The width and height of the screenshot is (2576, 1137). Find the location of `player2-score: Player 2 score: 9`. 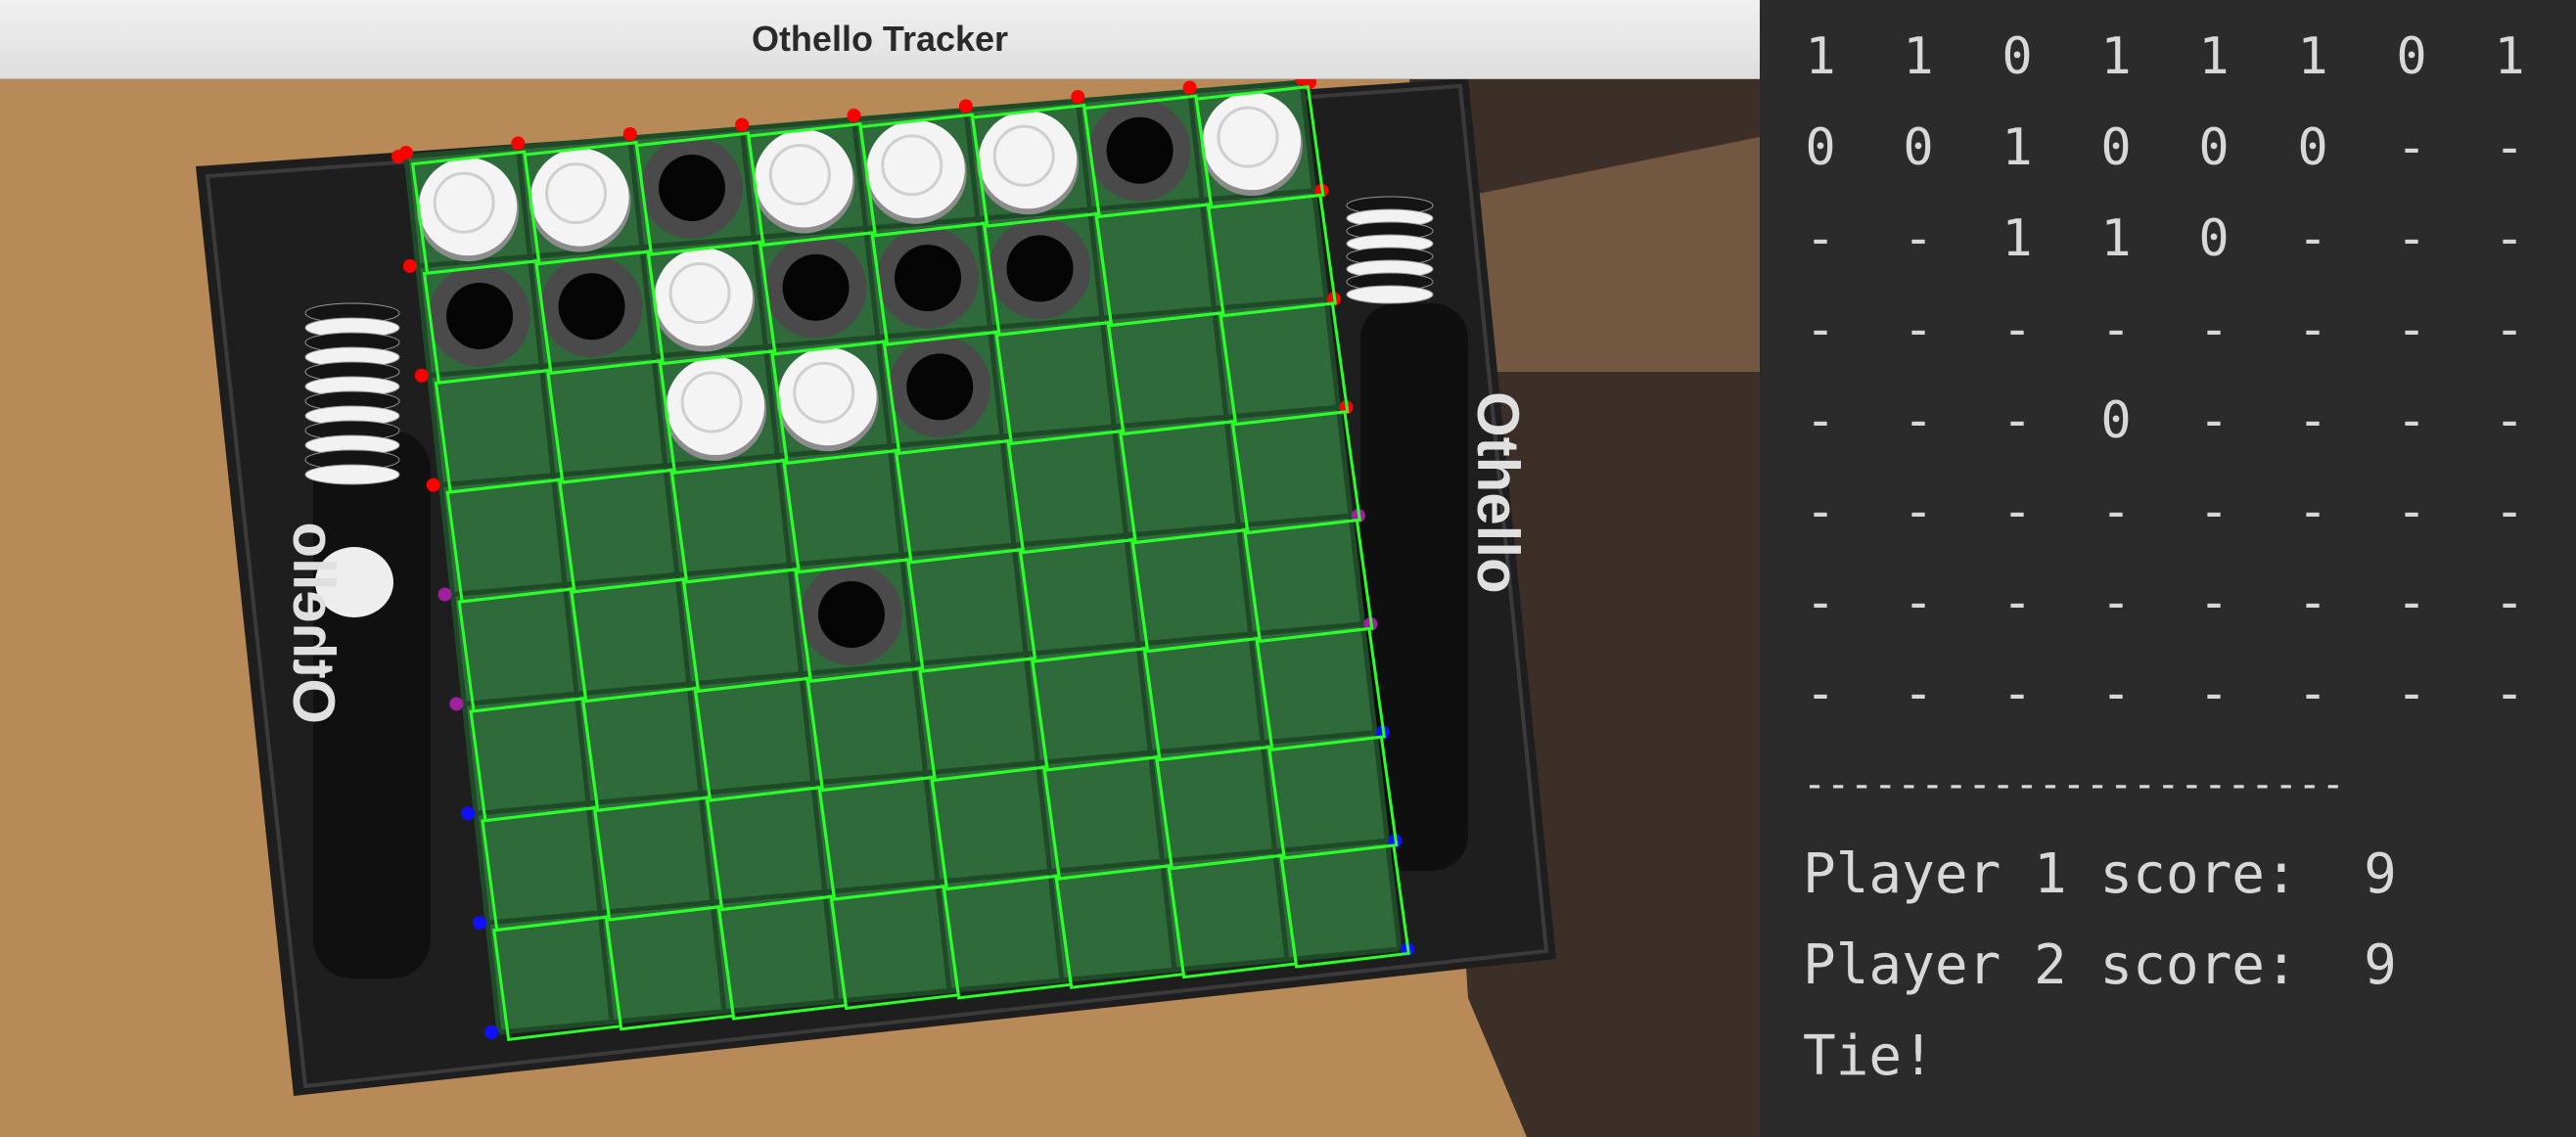

player2-score: Player 2 score: 9 is located at coordinates (2100, 965).